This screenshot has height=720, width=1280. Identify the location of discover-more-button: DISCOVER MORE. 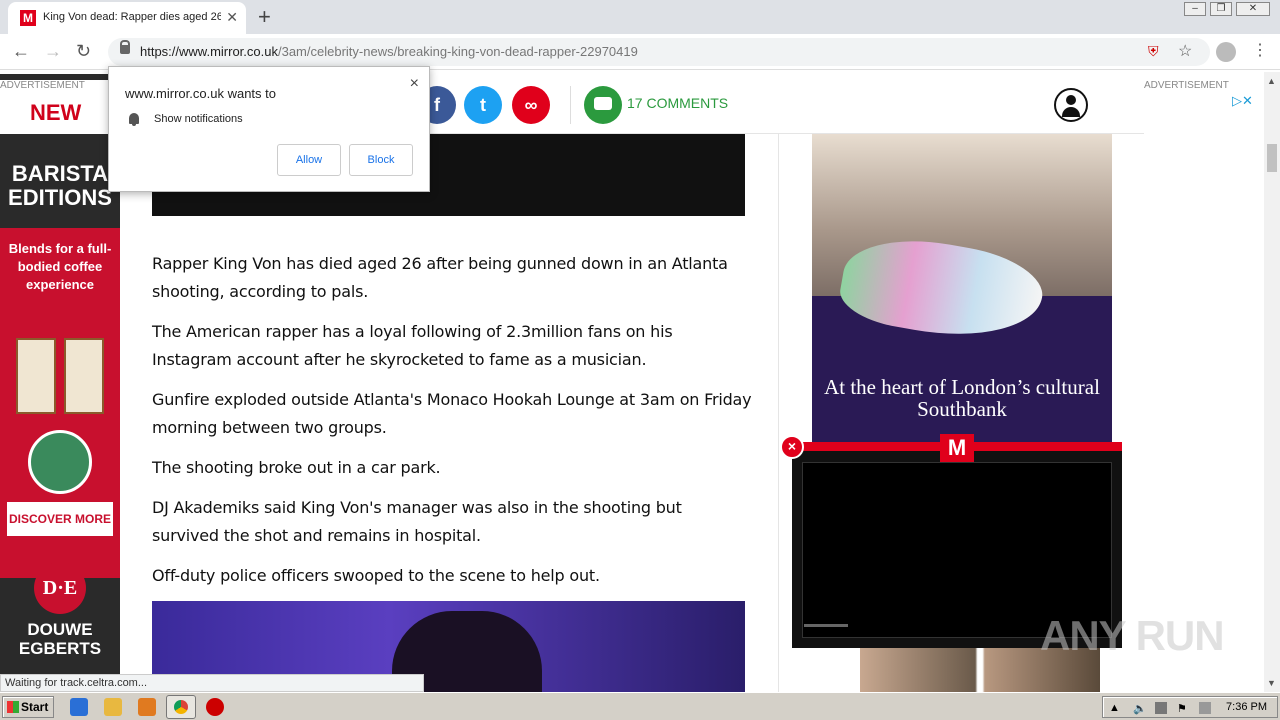
(60, 519).